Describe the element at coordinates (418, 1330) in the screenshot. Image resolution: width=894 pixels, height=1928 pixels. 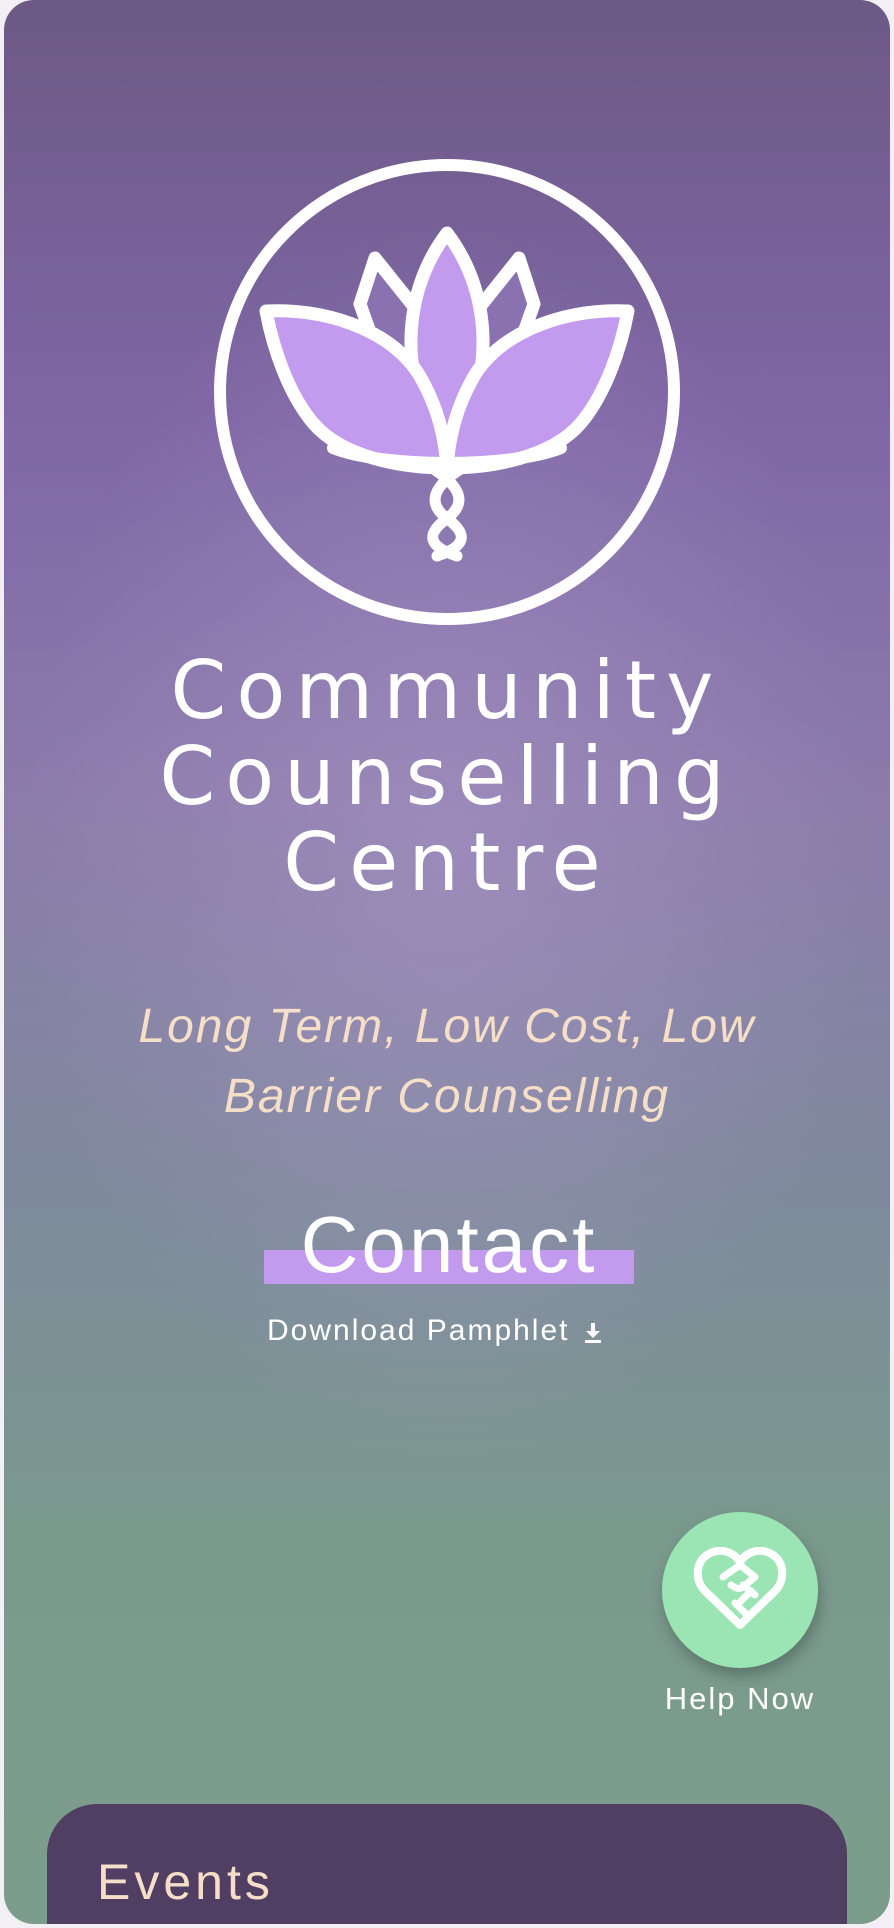
I see `download-pamphlet-label: Download Pamphlet` at that location.